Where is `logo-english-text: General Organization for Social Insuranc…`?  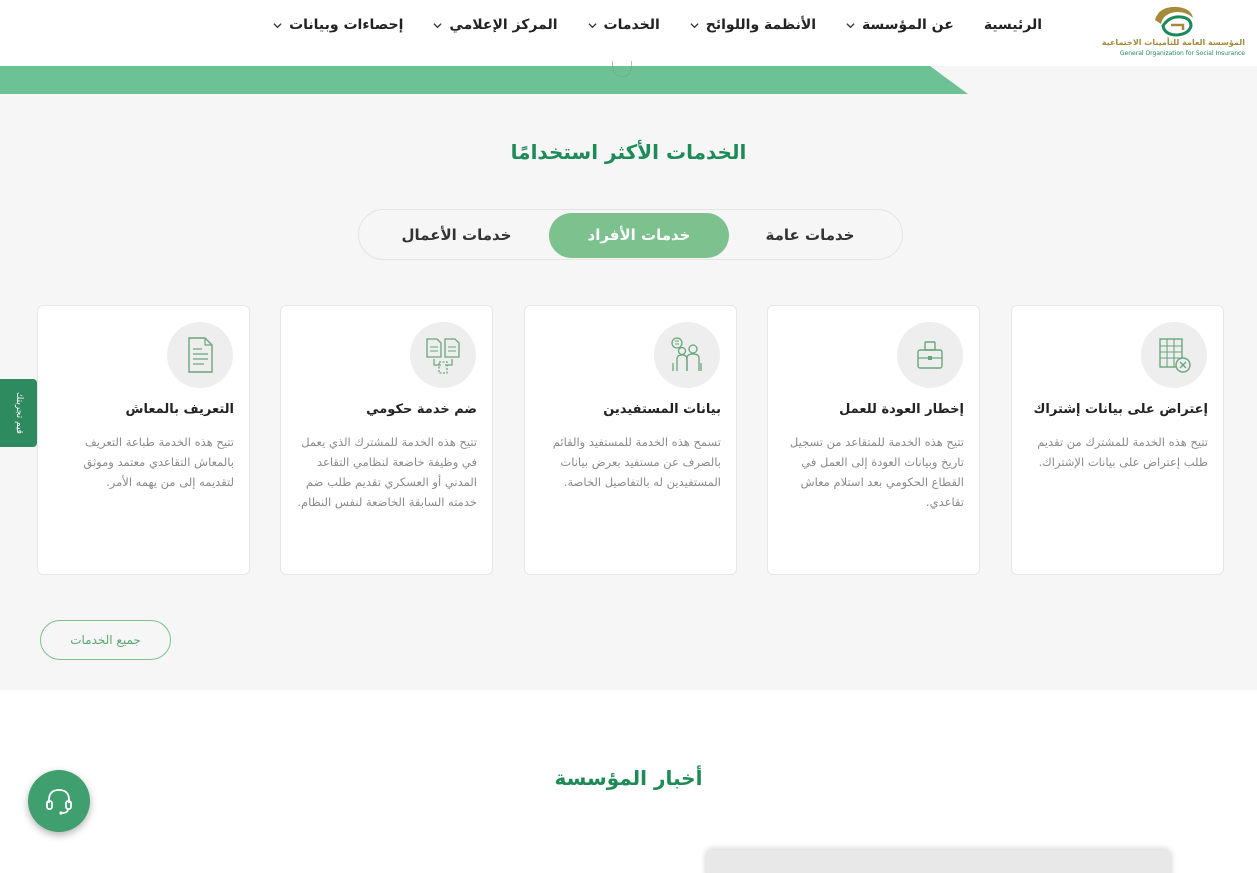 logo-english-text: General Organization for Social Insuranc… is located at coordinates (1182, 53).